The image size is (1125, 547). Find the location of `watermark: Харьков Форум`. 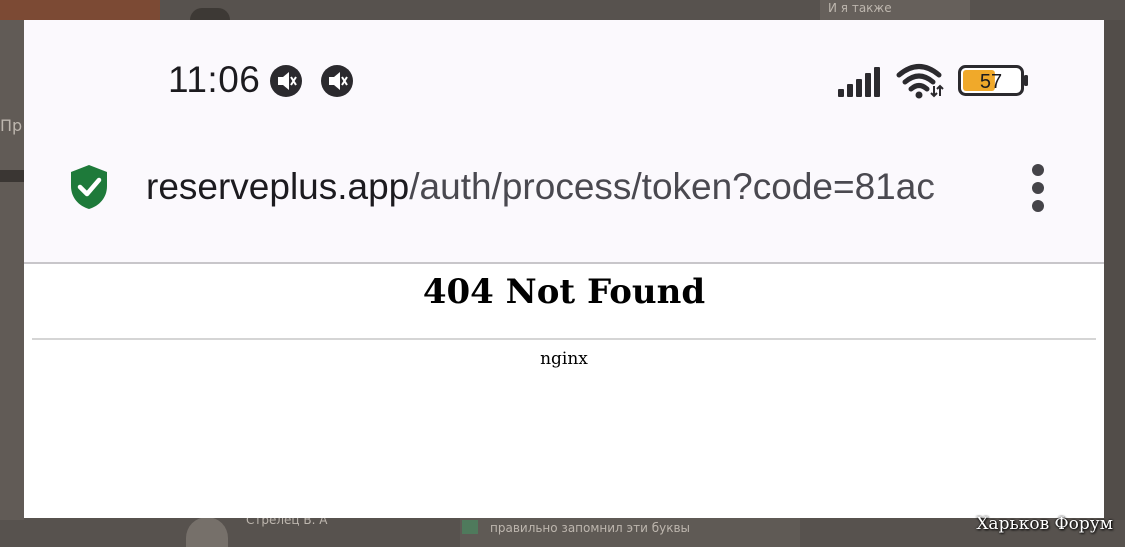

watermark: Харьков Форум is located at coordinates (1044, 524).